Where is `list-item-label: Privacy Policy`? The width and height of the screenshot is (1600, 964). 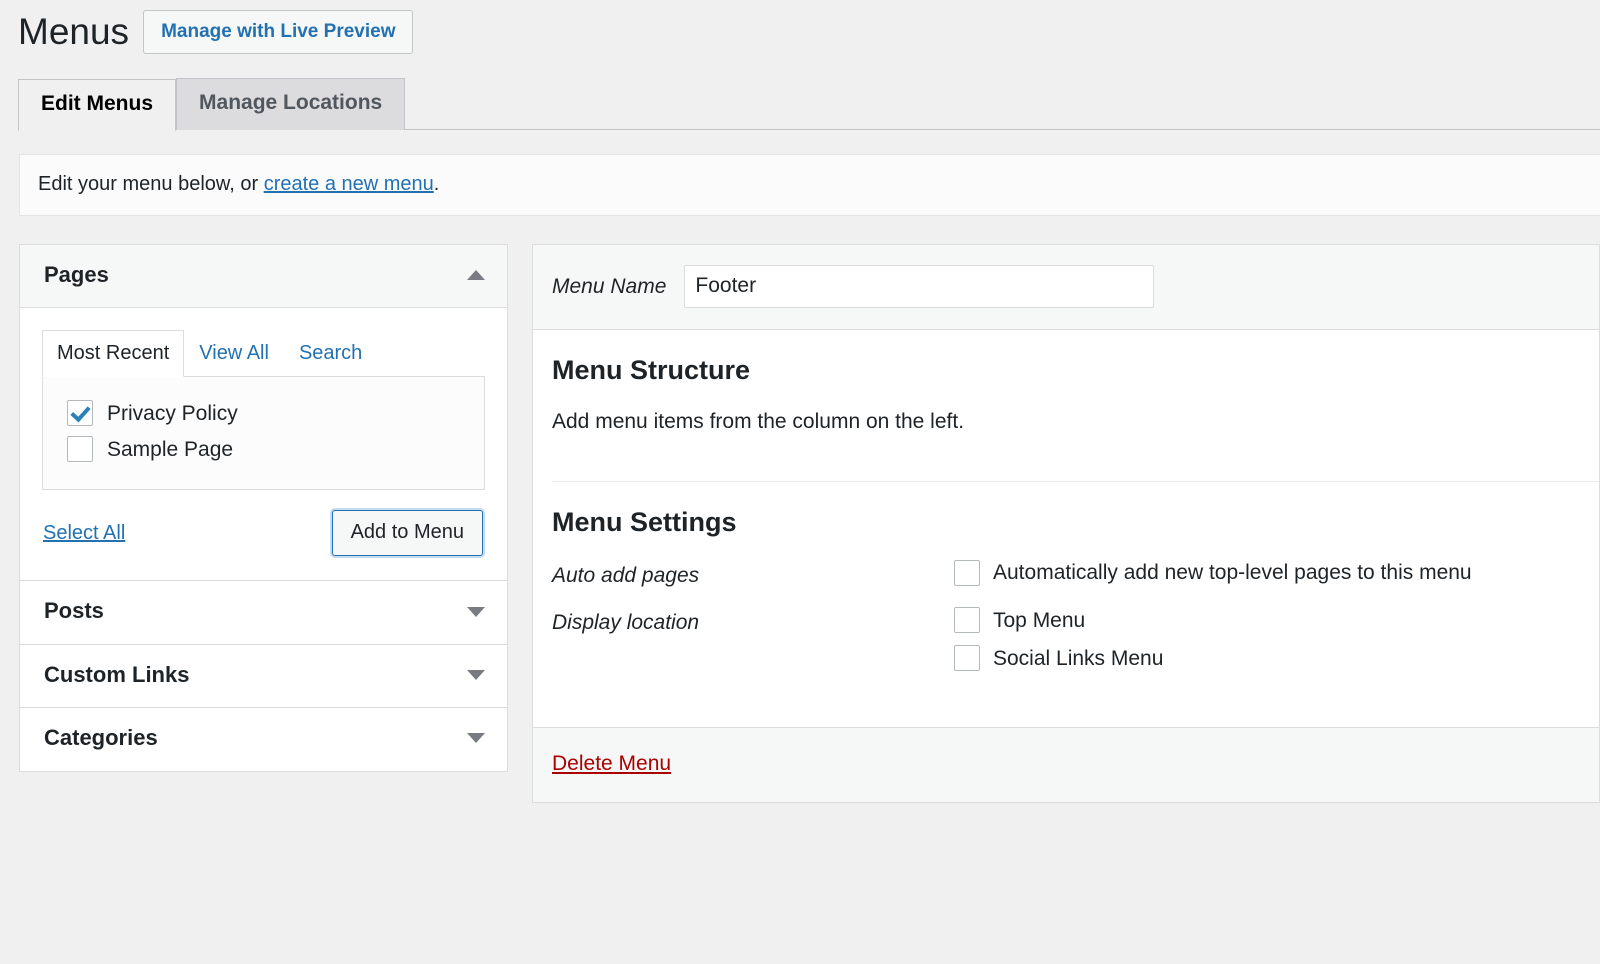
list-item-label: Privacy Policy is located at coordinates (172, 413).